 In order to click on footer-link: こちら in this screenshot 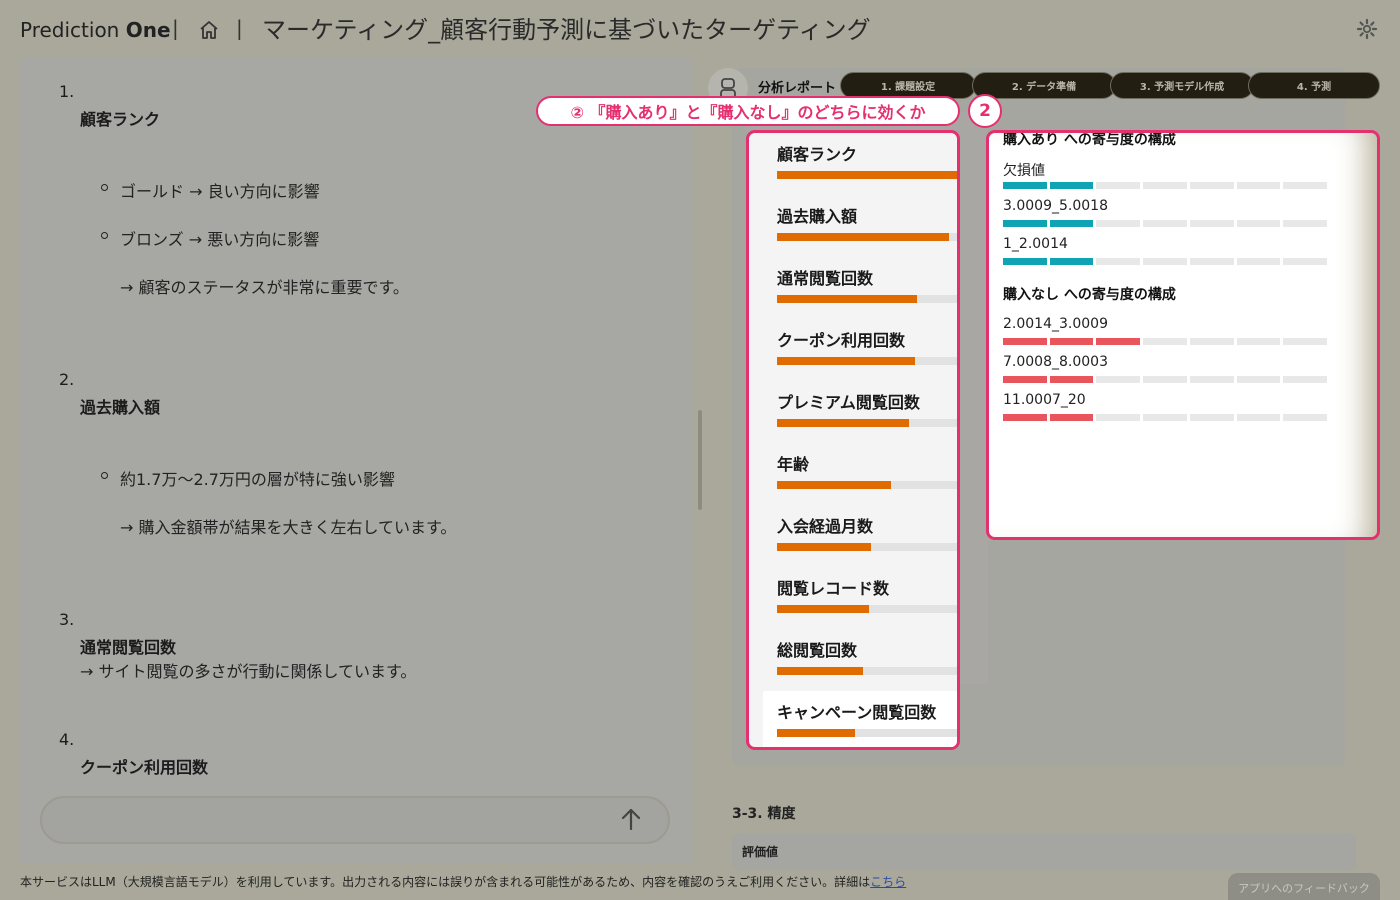, I will do `click(888, 882)`.